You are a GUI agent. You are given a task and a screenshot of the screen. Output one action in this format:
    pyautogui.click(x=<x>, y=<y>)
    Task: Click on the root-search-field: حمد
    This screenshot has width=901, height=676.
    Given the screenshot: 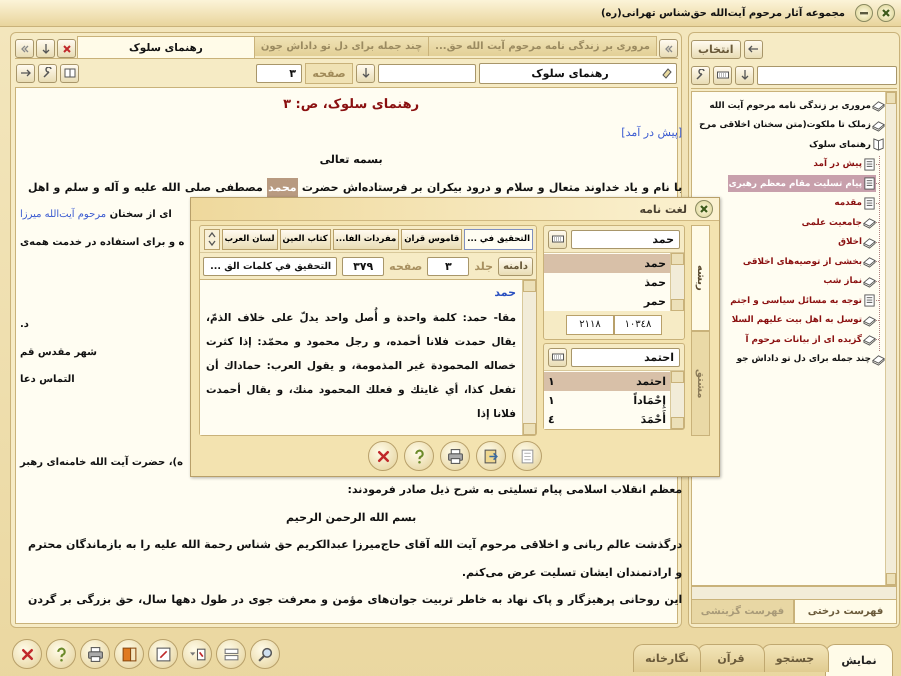 What is the action you would take?
    pyautogui.click(x=625, y=239)
    